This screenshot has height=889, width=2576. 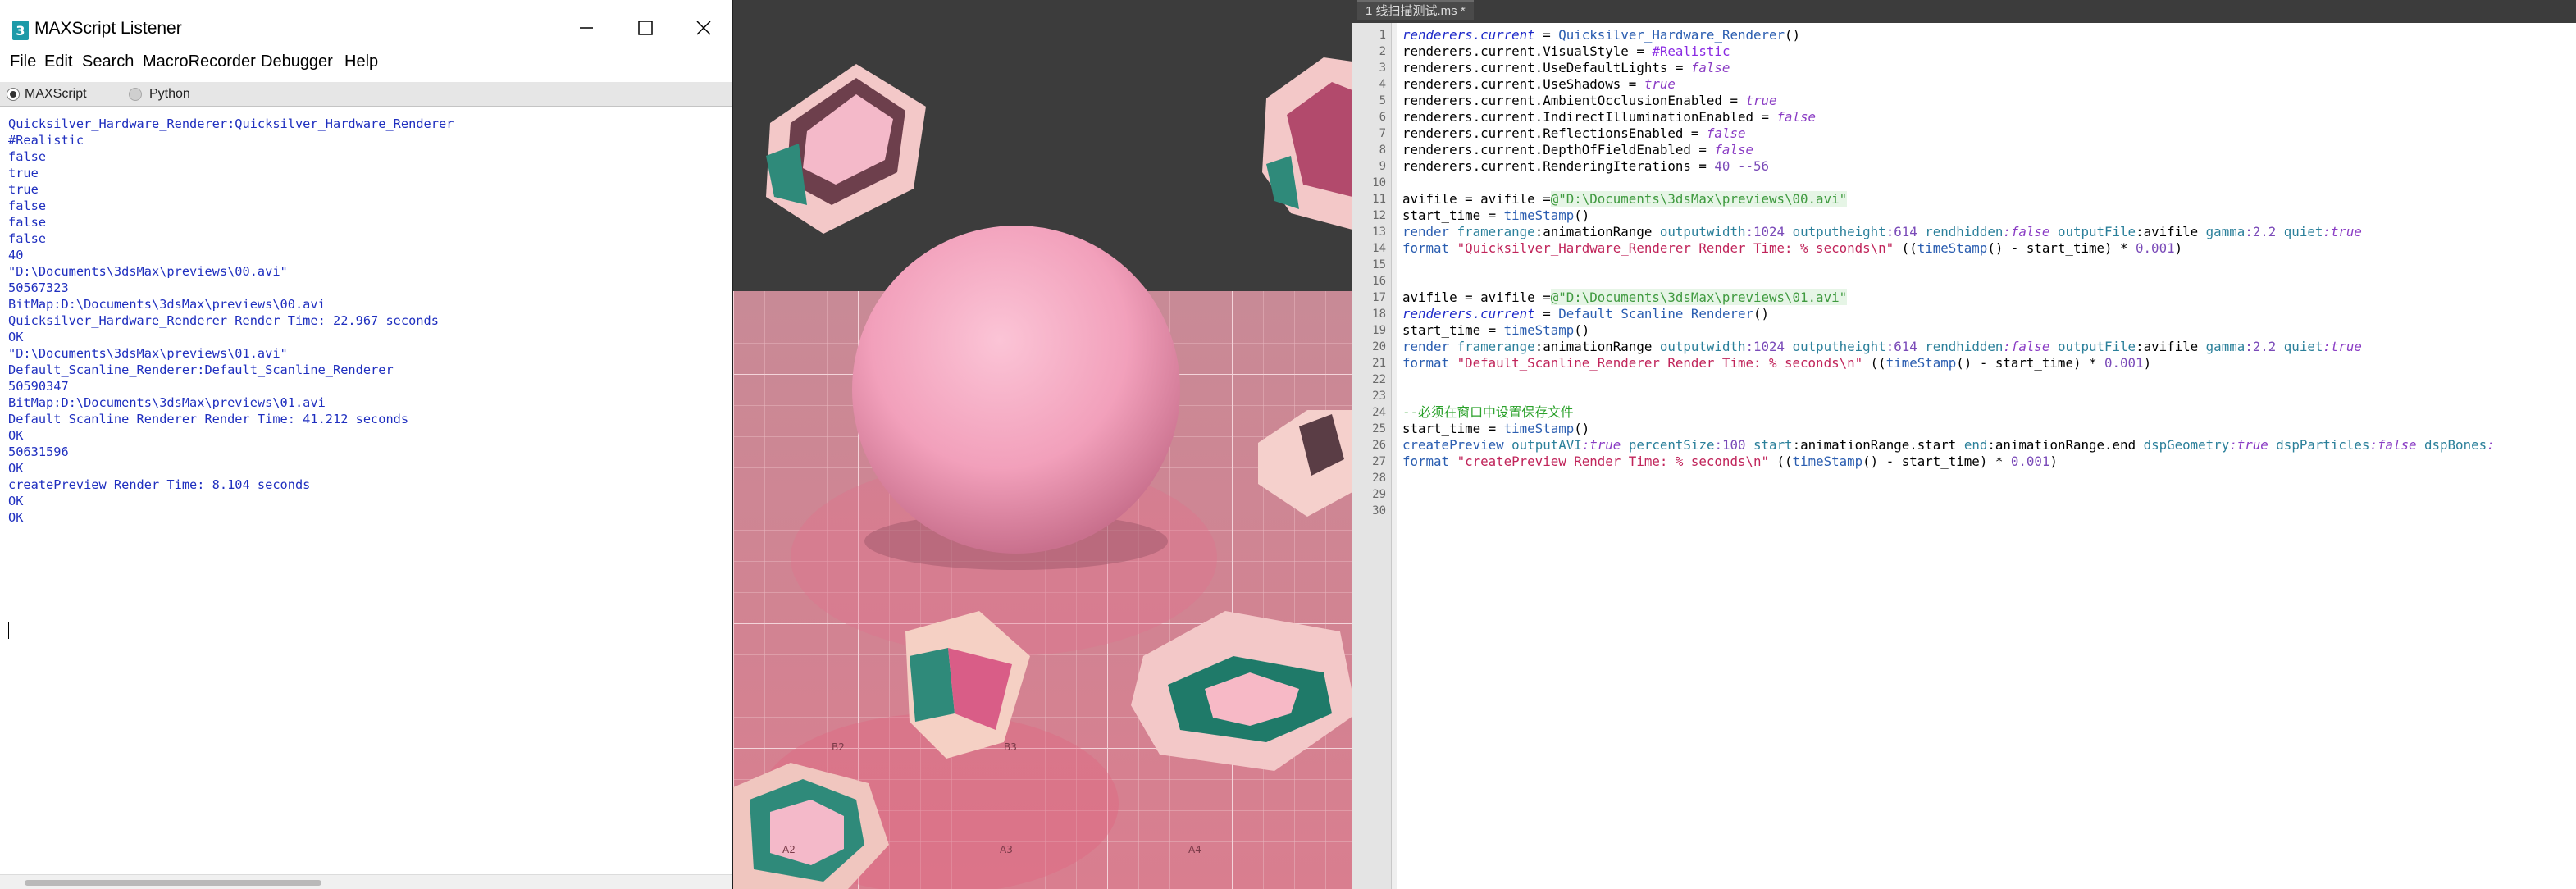 What do you see at coordinates (1726, 133) in the screenshot?
I see `code-token: false` at bounding box center [1726, 133].